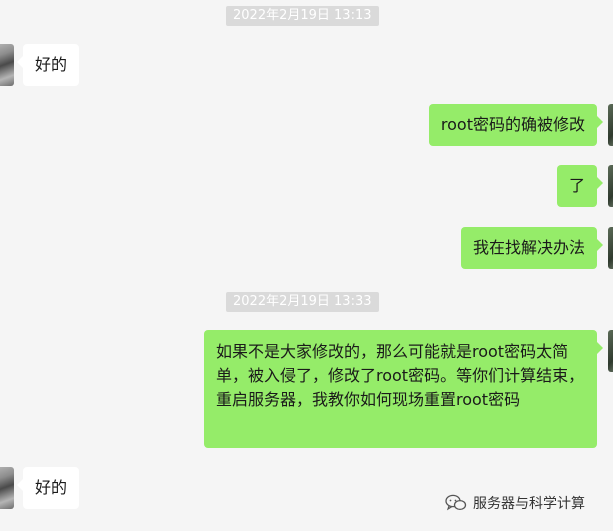 The image size is (613, 531). Describe the element at coordinates (302, 302) in the screenshot. I see `timestamp: 2022年2月19日 13:33` at that location.